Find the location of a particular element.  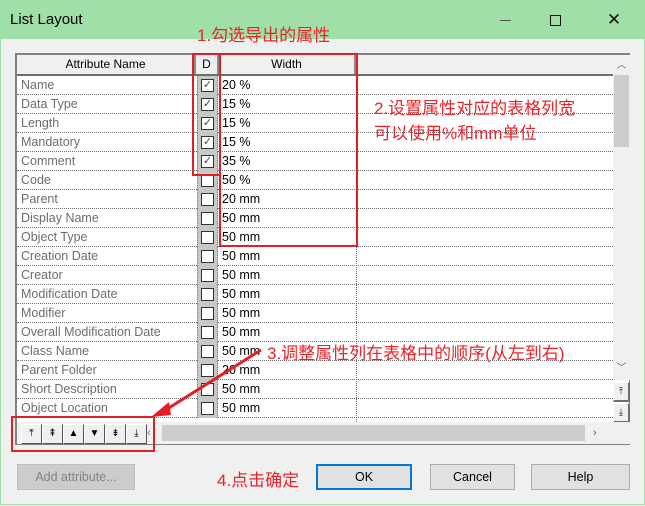

annotation-step4: 4.点击确定 is located at coordinates (258, 480).